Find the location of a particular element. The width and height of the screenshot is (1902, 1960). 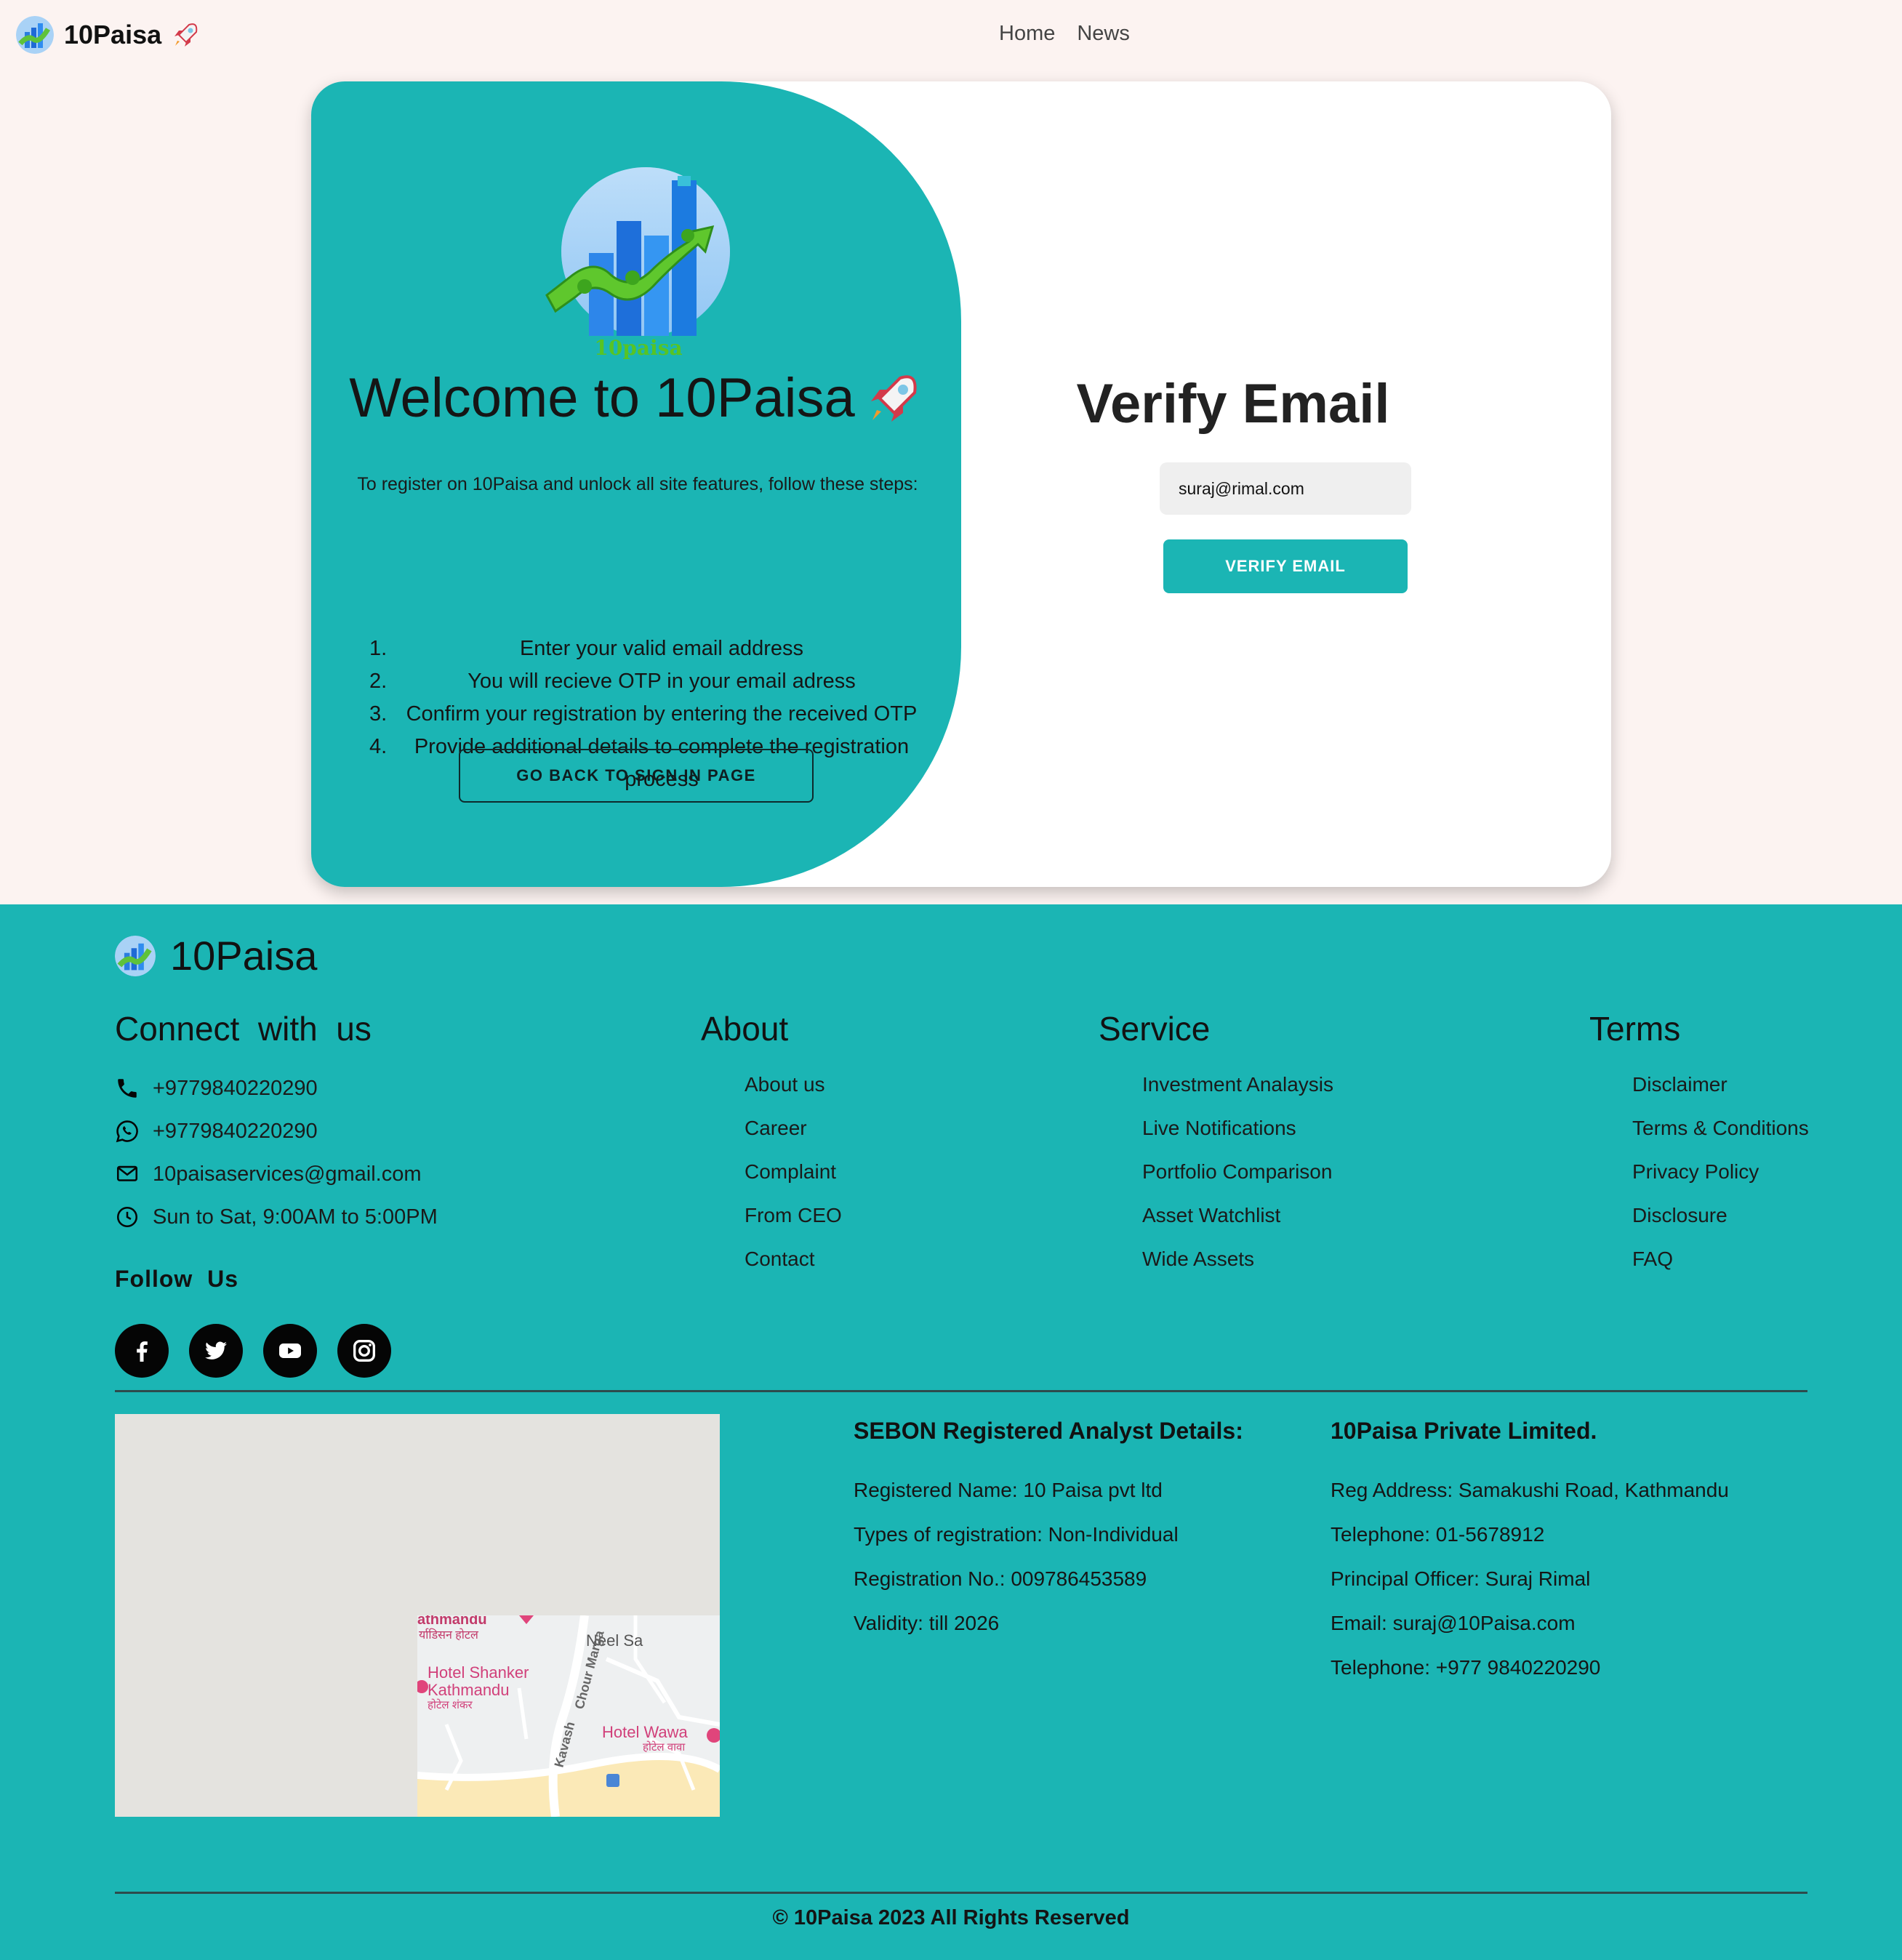

facebook-button is located at coordinates (142, 1351).